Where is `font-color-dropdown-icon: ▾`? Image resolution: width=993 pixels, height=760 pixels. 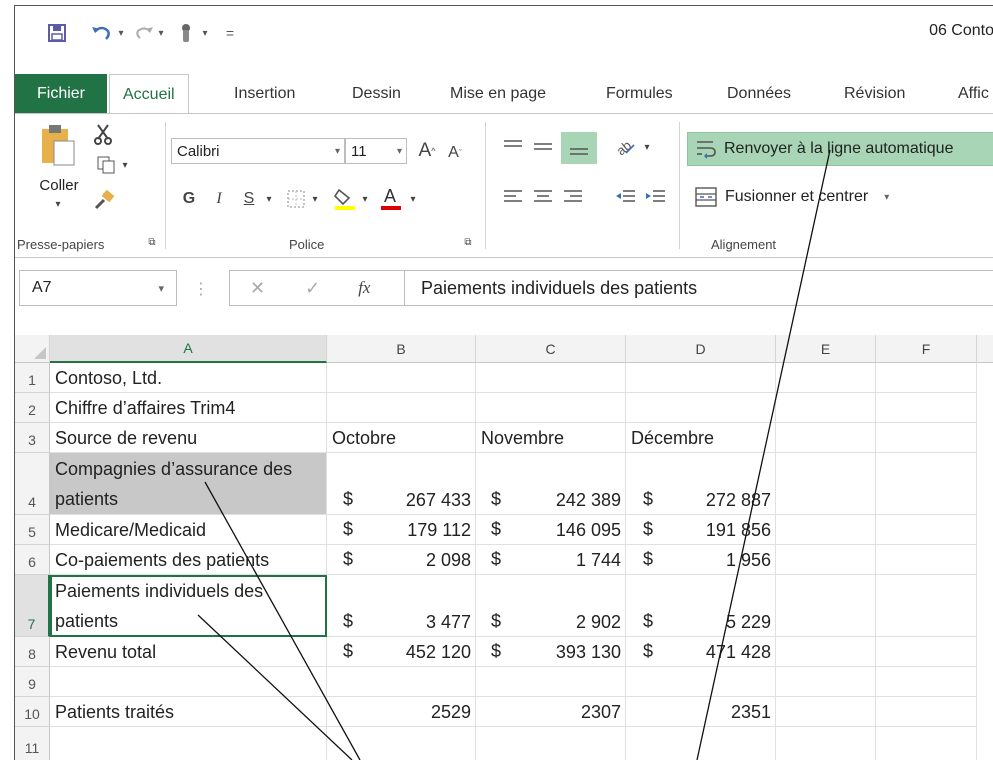
font-color-dropdown-icon: ▾ is located at coordinates (413, 199).